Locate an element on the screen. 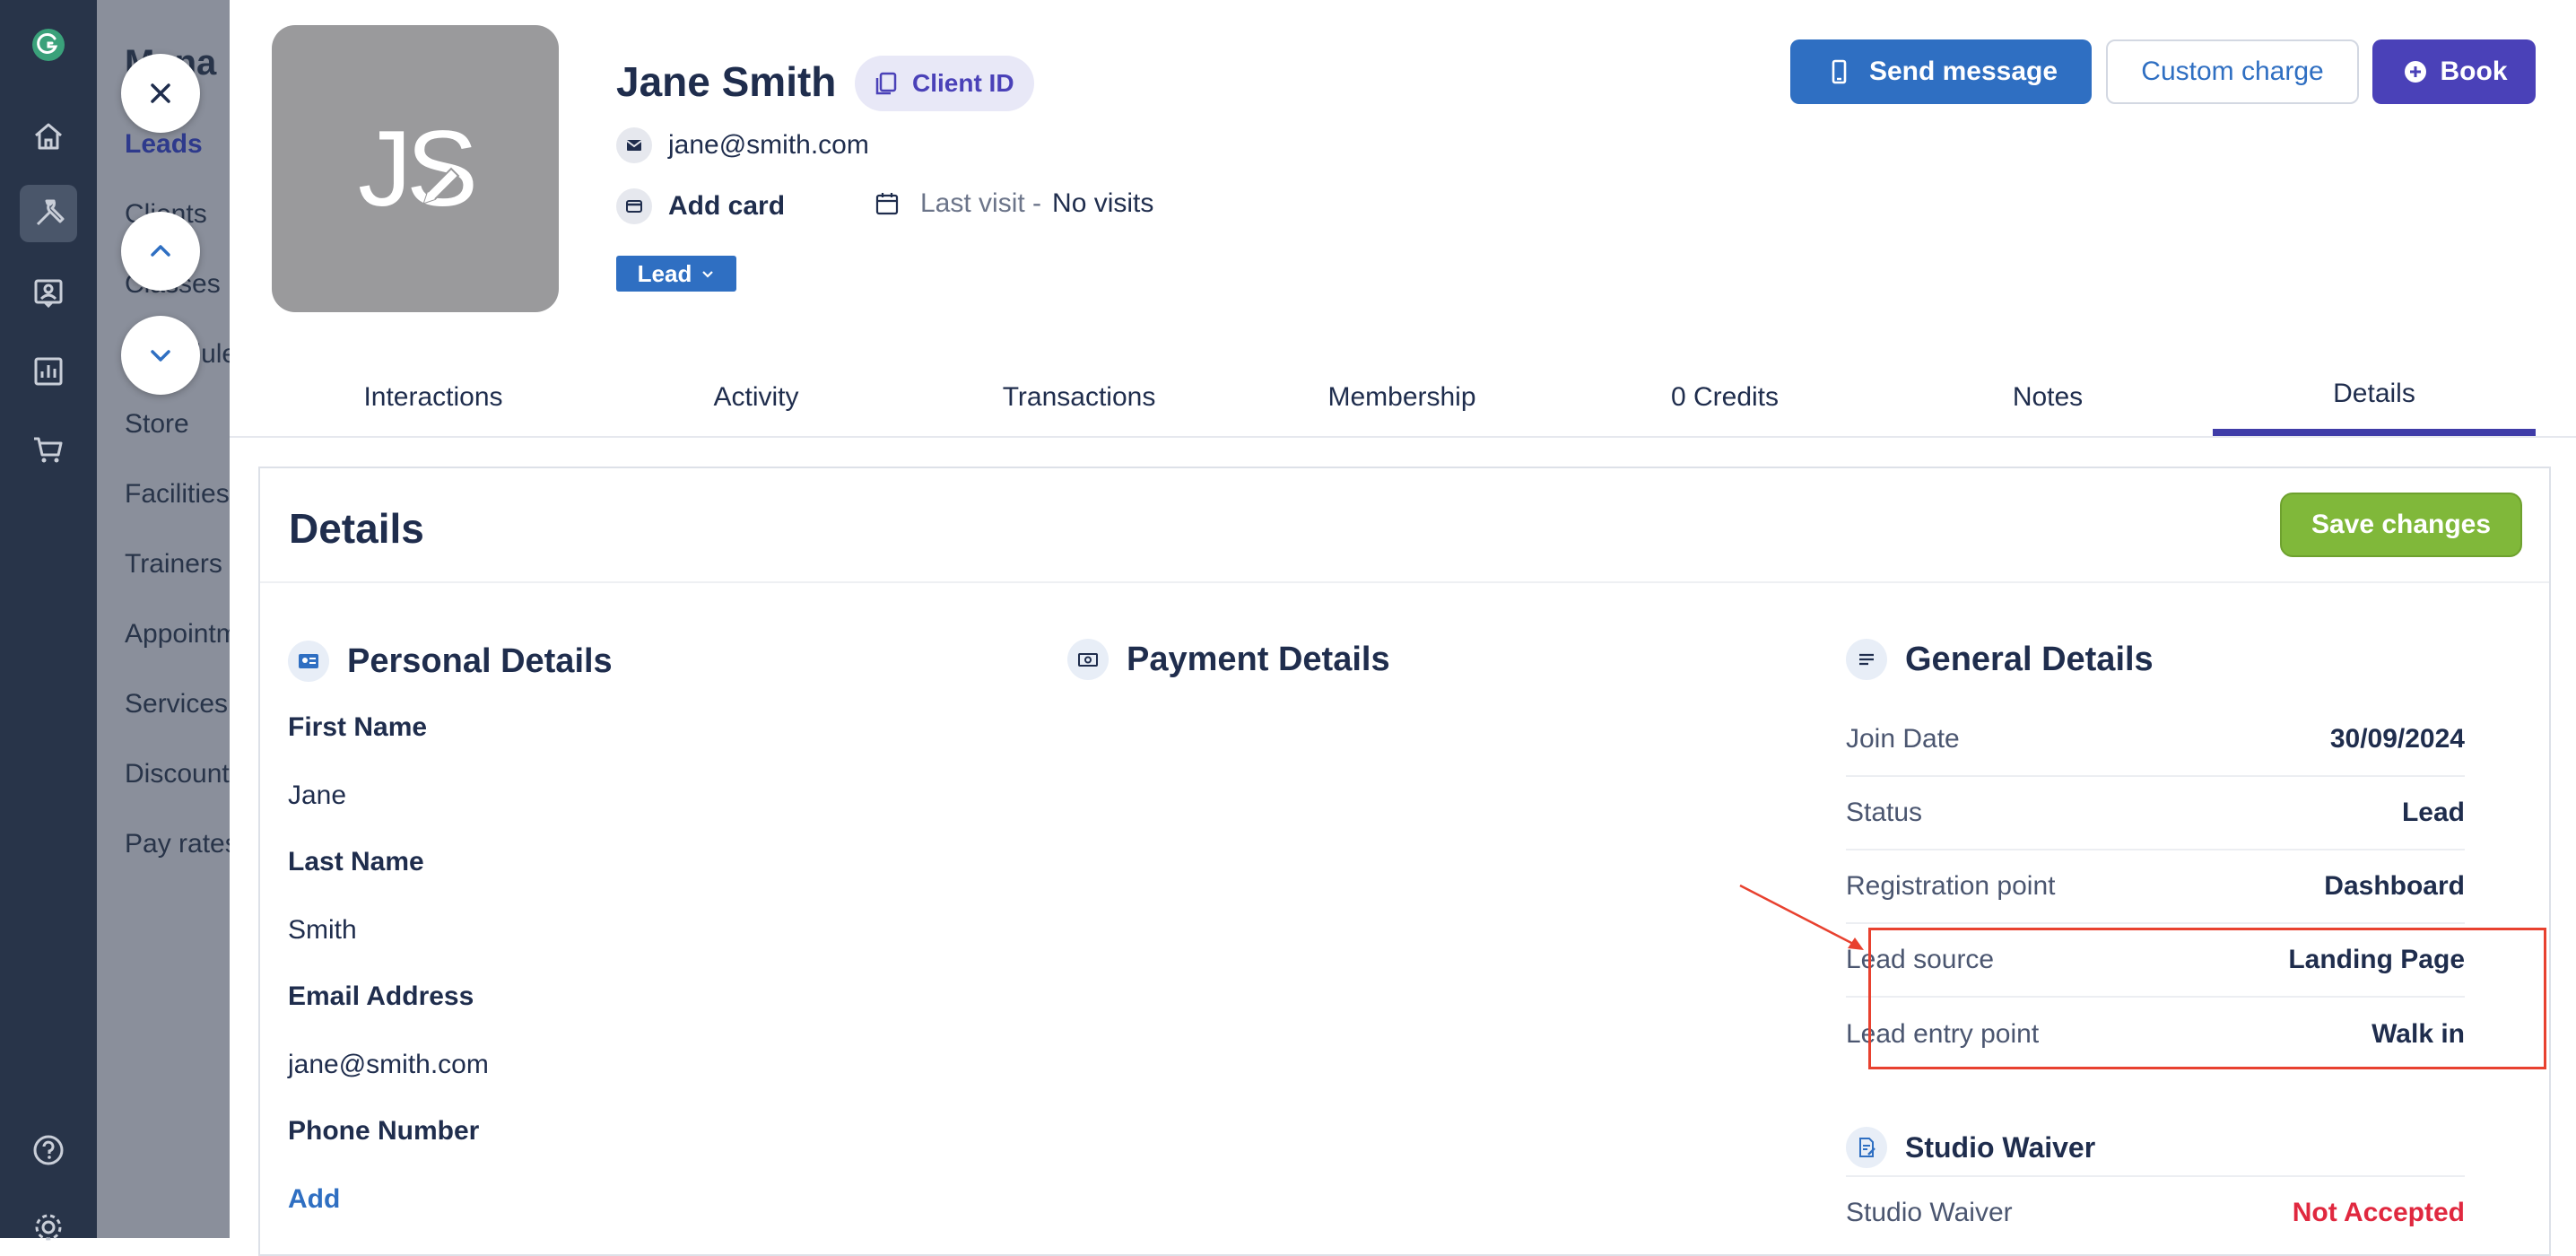 The height and width of the screenshot is (1256, 2576). id-card-icon is located at coordinates (308, 661).